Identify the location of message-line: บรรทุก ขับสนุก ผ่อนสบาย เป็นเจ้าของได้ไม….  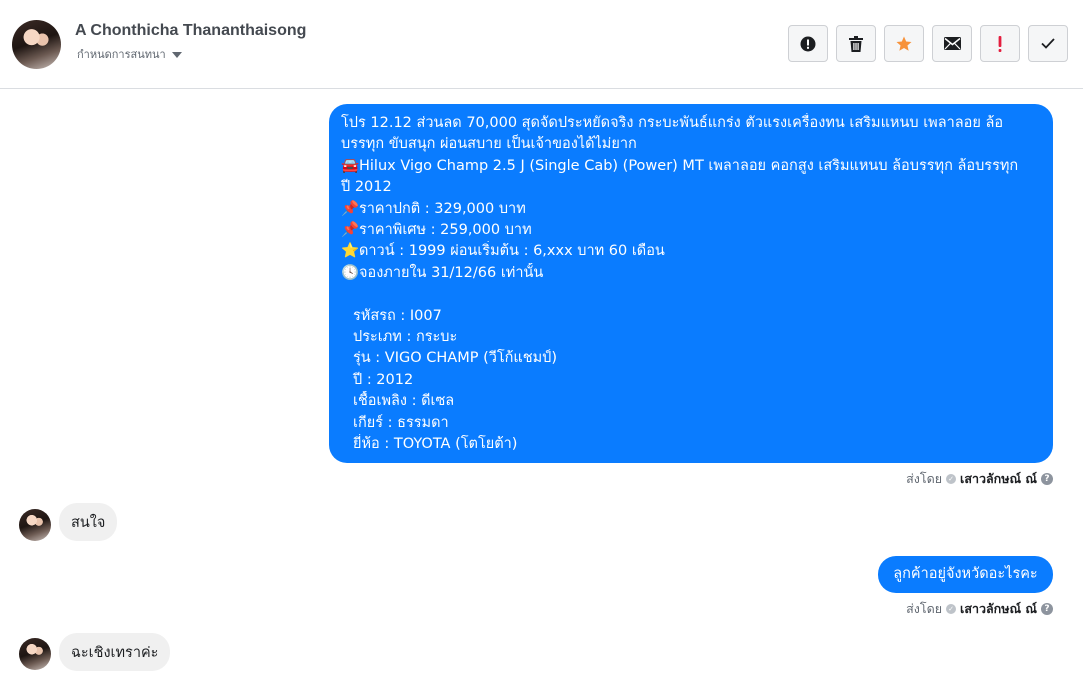
(691, 144).